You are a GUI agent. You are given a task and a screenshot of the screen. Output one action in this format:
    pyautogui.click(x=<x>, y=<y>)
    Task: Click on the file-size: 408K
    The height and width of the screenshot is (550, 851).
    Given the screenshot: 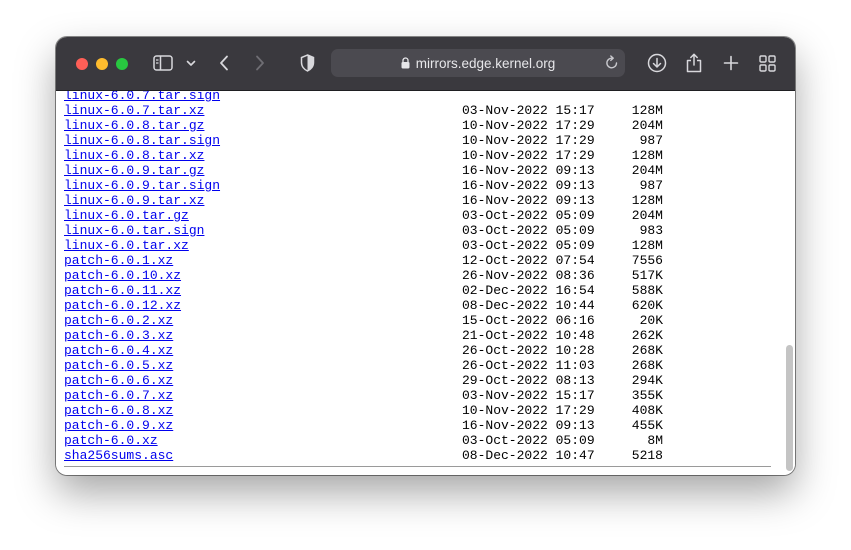 What is the action you would take?
    pyautogui.click(x=647, y=410)
    